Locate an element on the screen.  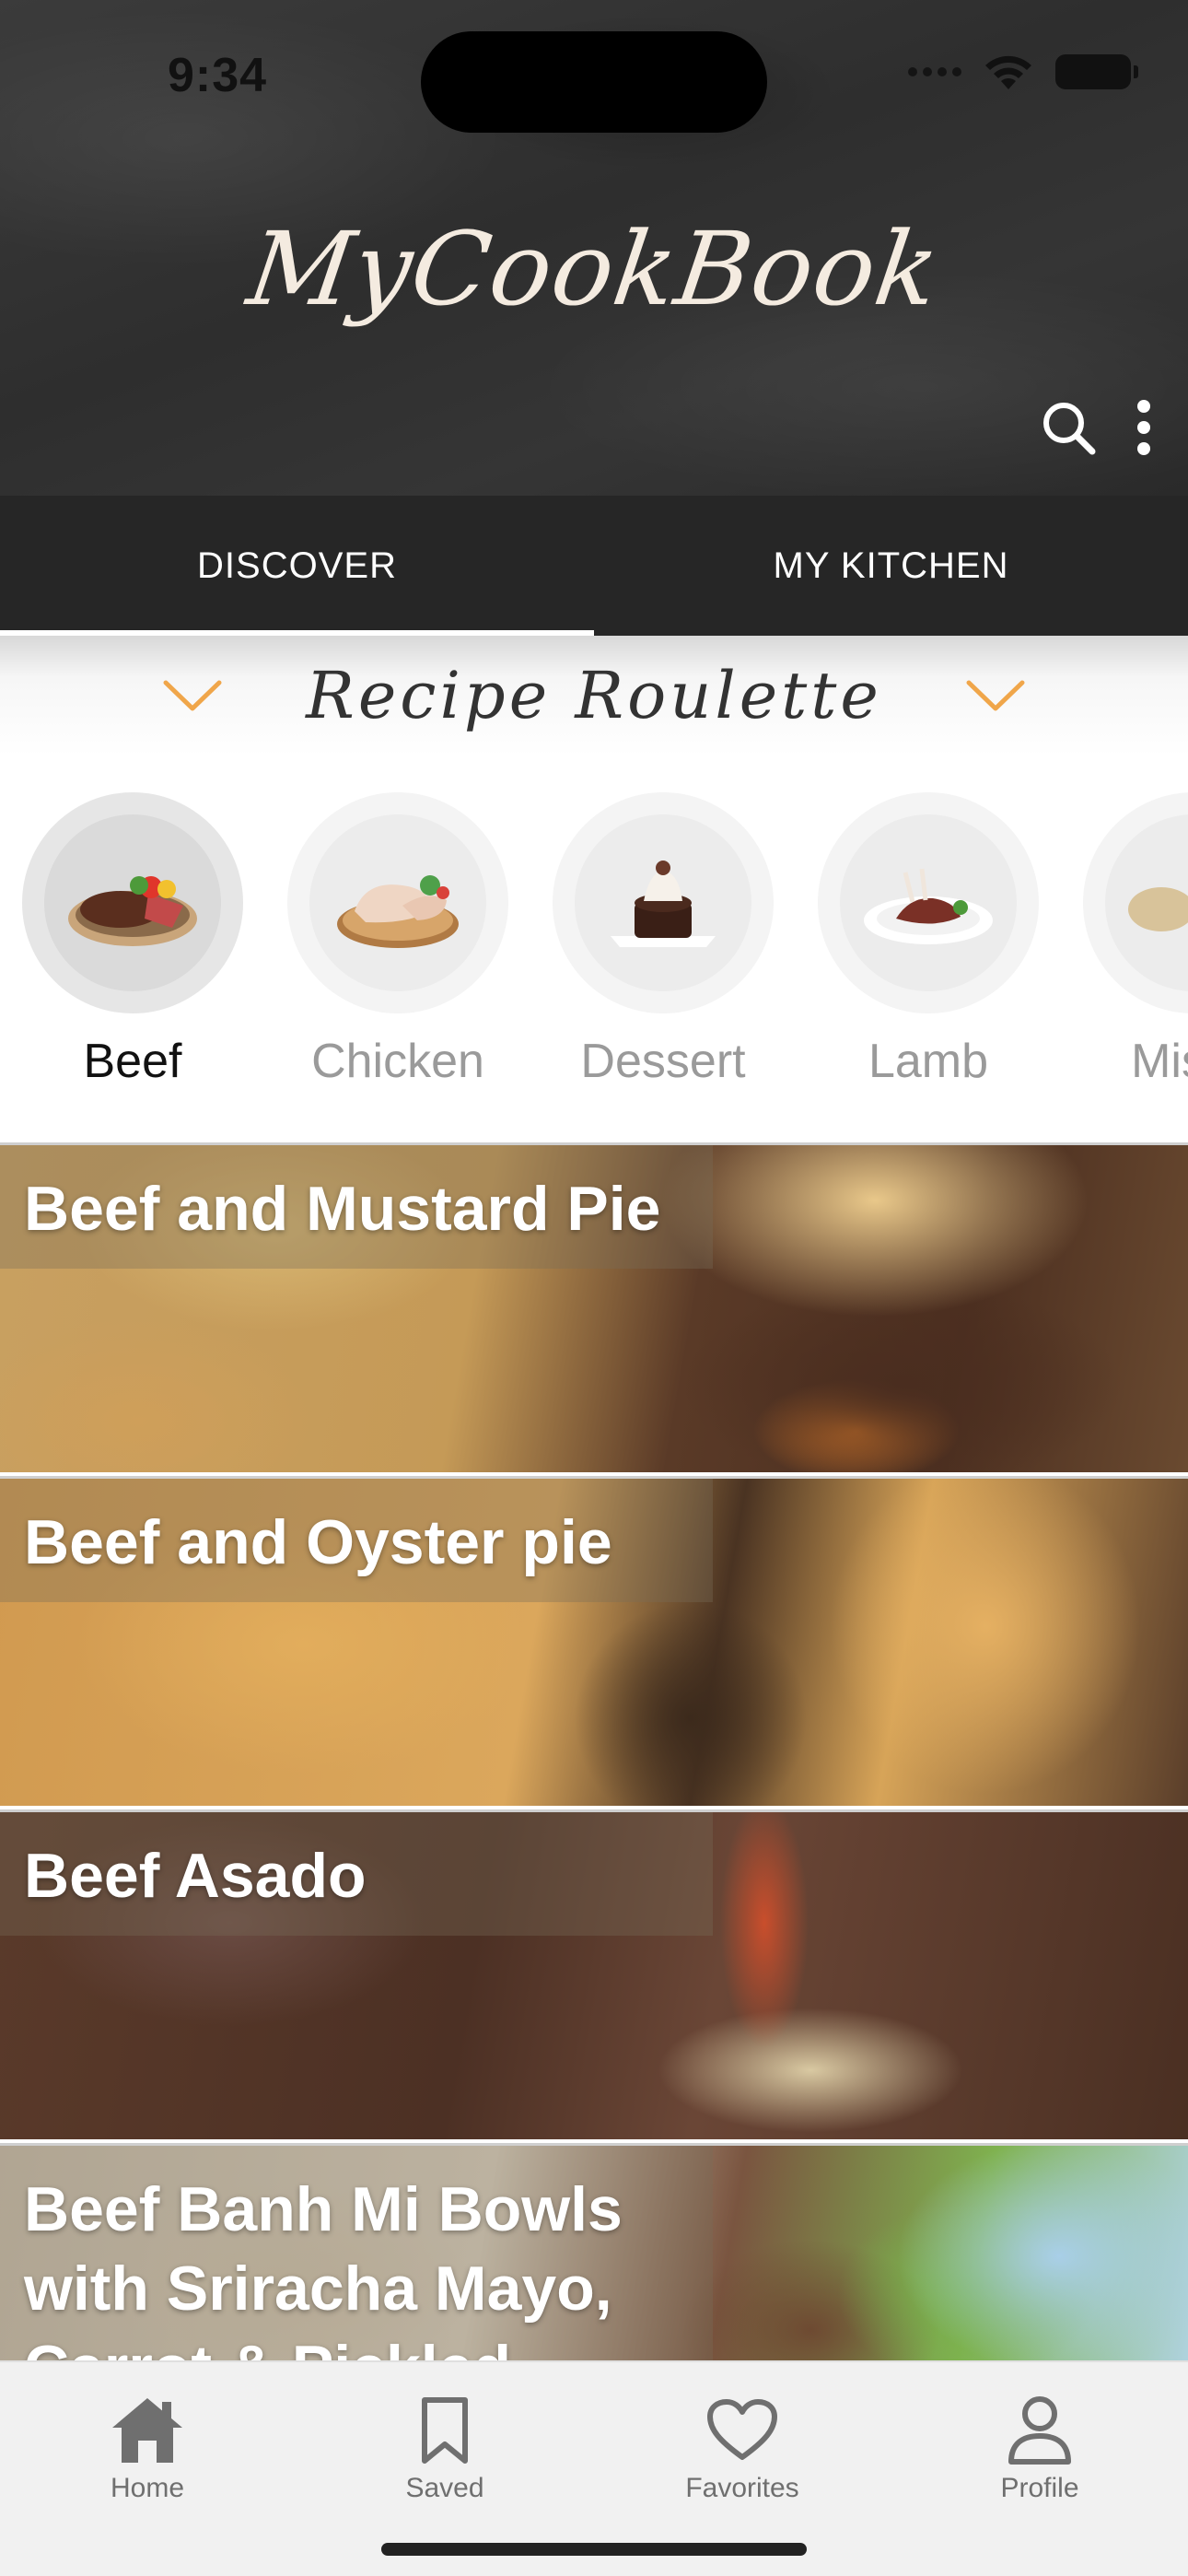
steak-plate-icon is located at coordinates (132, 911).